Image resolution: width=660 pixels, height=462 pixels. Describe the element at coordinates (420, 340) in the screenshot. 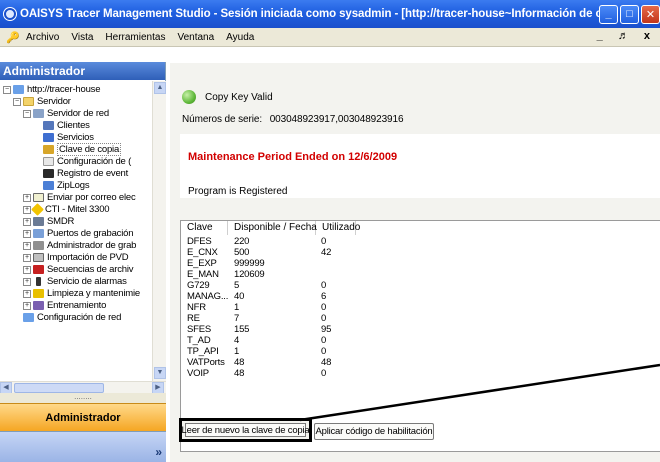

I see `table-row: T_AD 4 0` at that location.